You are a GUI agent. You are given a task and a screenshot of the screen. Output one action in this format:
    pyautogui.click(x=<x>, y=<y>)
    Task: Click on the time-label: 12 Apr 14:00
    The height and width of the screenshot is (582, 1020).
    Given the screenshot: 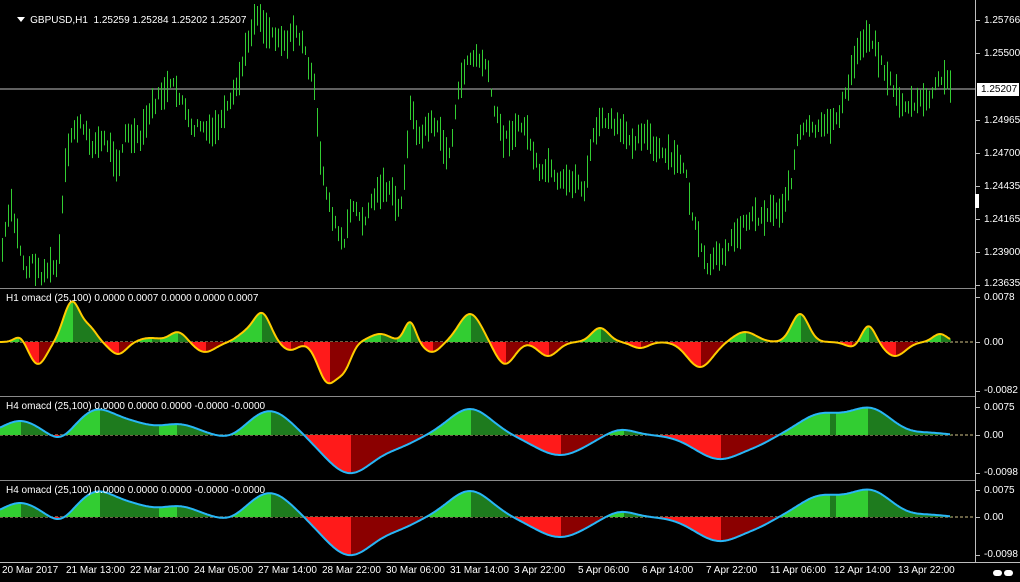 What is the action you would take?
    pyautogui.click(x=862, y=570)
    